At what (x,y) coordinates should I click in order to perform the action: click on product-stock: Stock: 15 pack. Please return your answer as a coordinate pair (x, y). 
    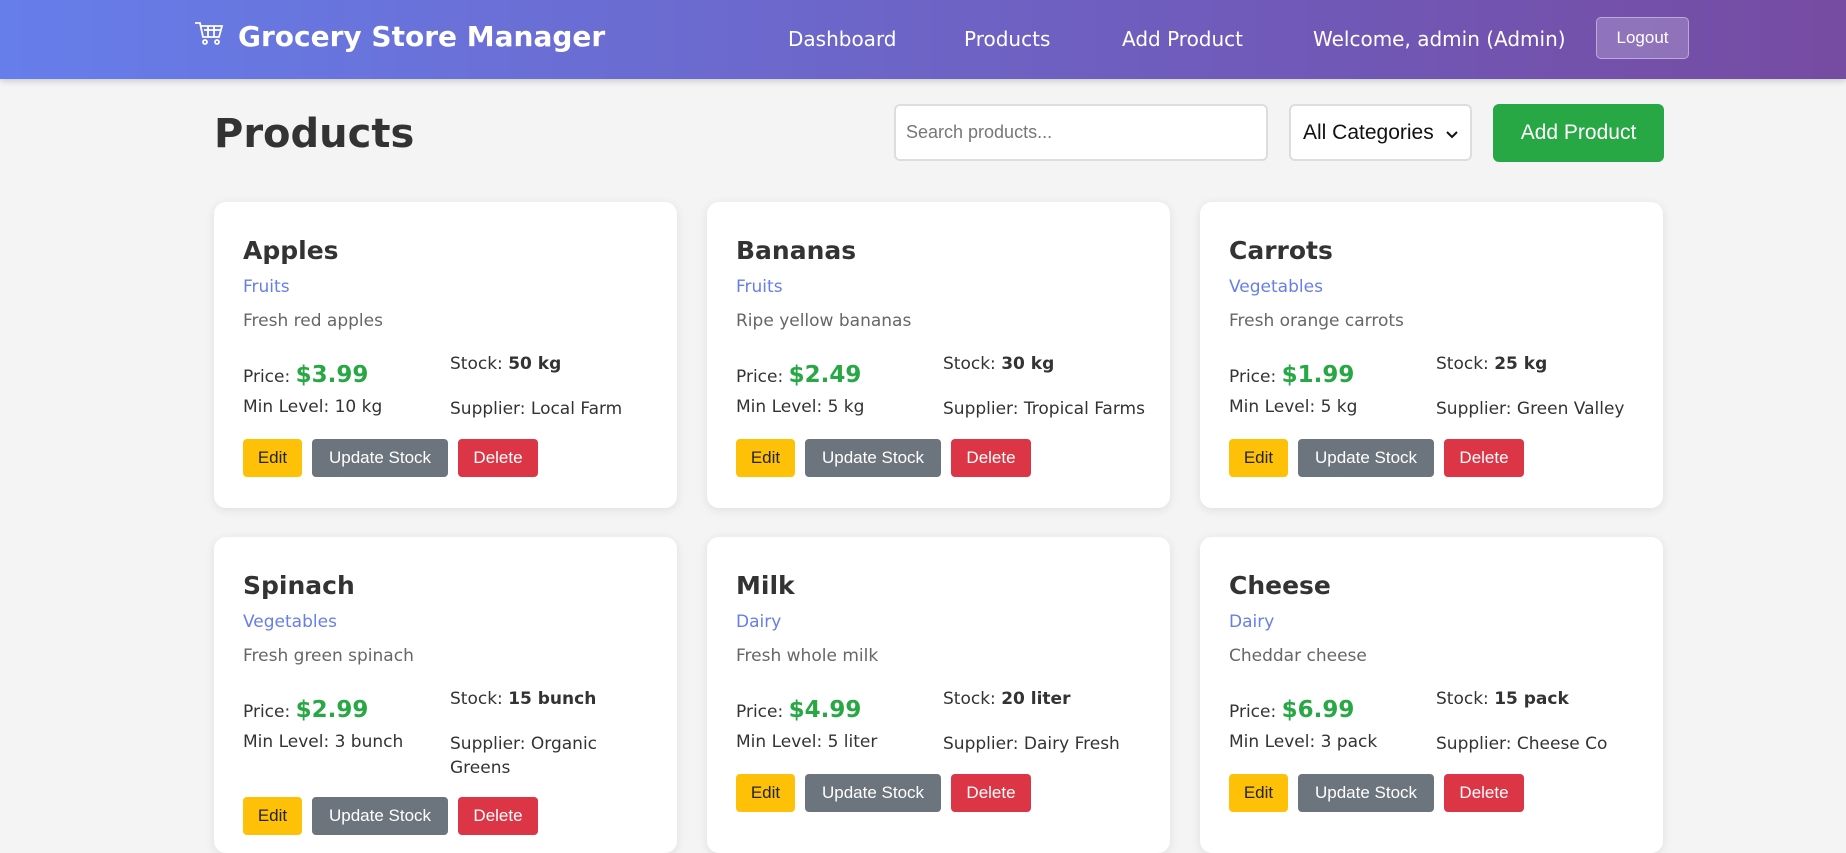
    Looking at the image, I should click on (1502, 699).